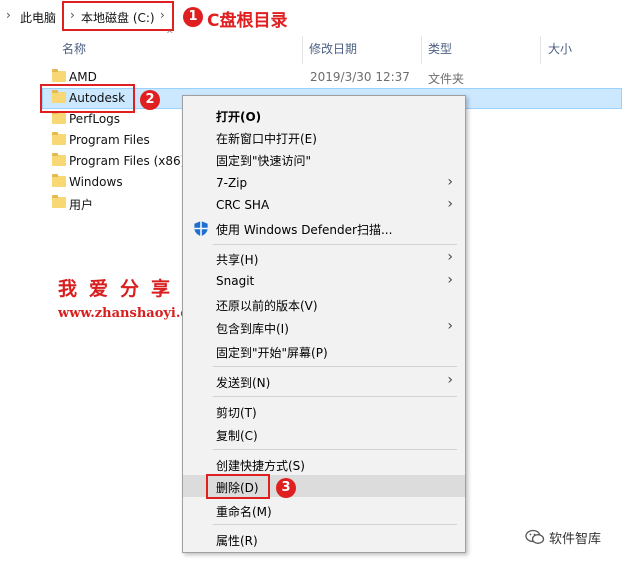  Describe the element at coordinates (87, 98) in the screenshot. I see `highlight-box-autodesk` at that location.